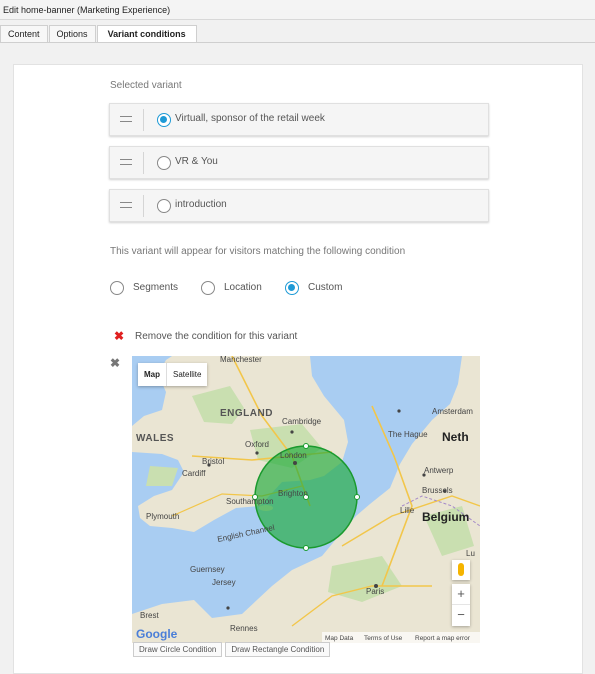  What do you see at coordinates (119, 336) in the screenshot?
I see `remove-condition-icon: ✖` at bounding box center [119, 336].